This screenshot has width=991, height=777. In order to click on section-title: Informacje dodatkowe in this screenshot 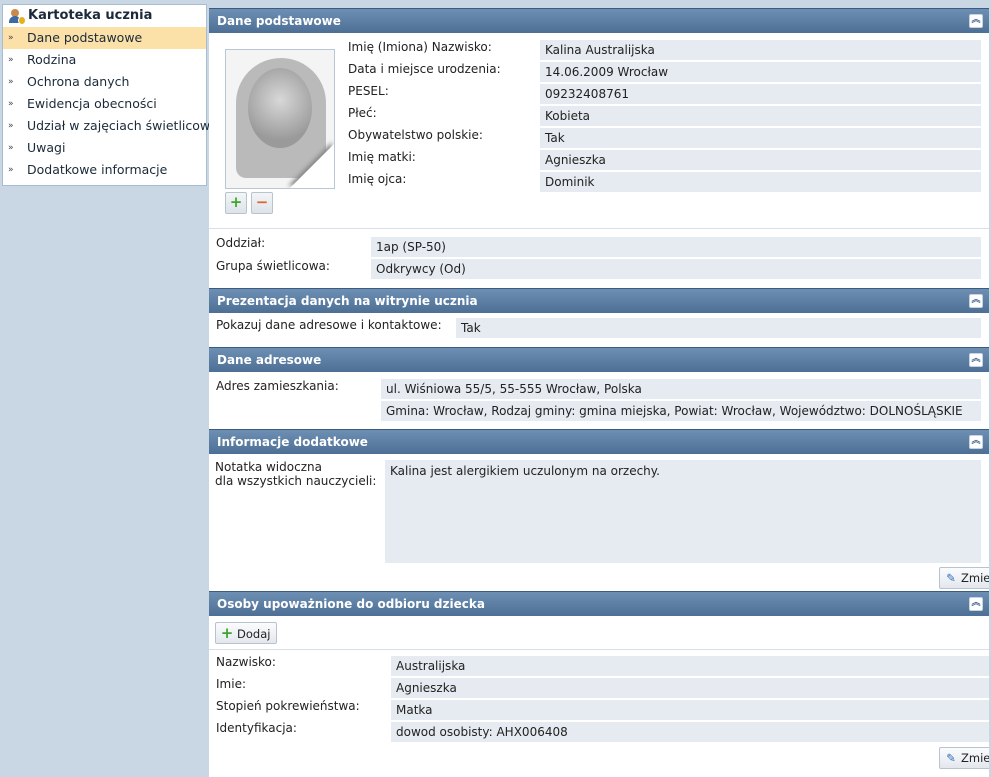, I will do `click(292, 442)`.